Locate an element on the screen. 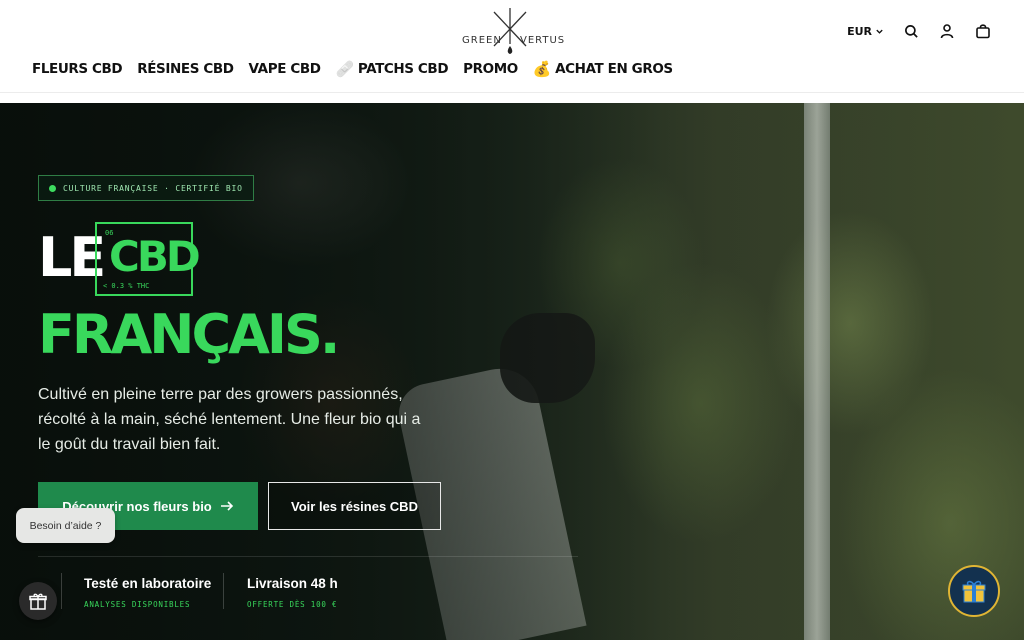  hero-title-le: LE is located at coordinates (72, 257).